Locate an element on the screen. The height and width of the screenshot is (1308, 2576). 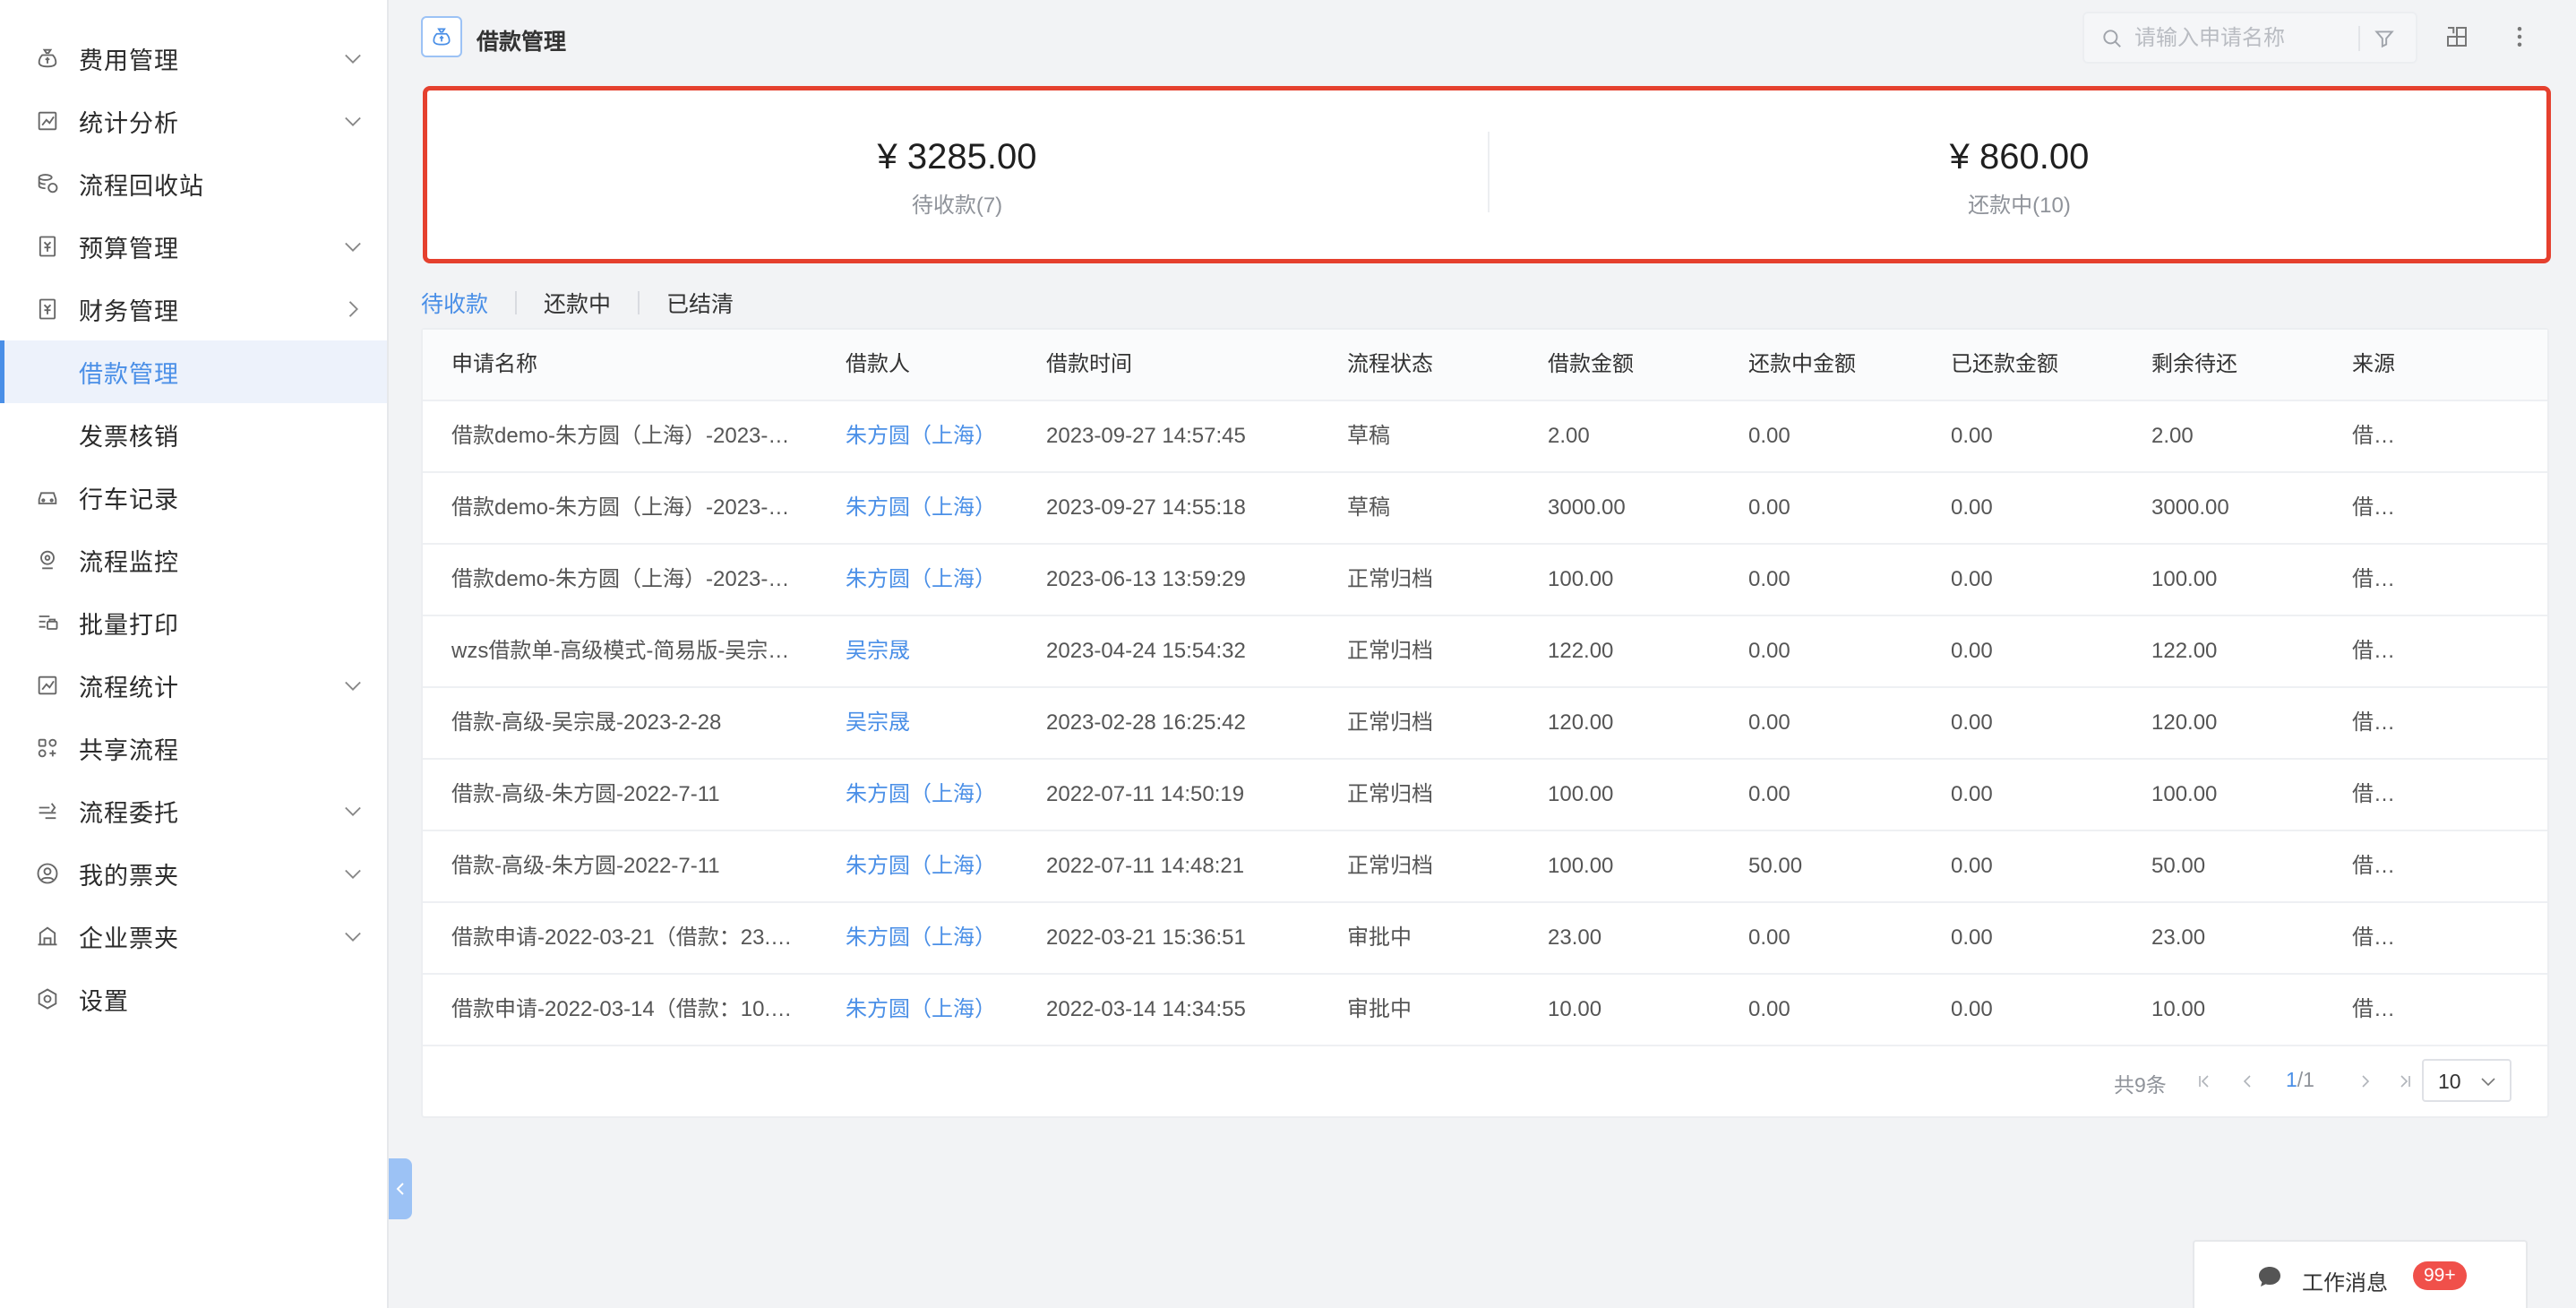
sidebar-item-process-monitor: 流程监控 is located at coordinates (193, 560).